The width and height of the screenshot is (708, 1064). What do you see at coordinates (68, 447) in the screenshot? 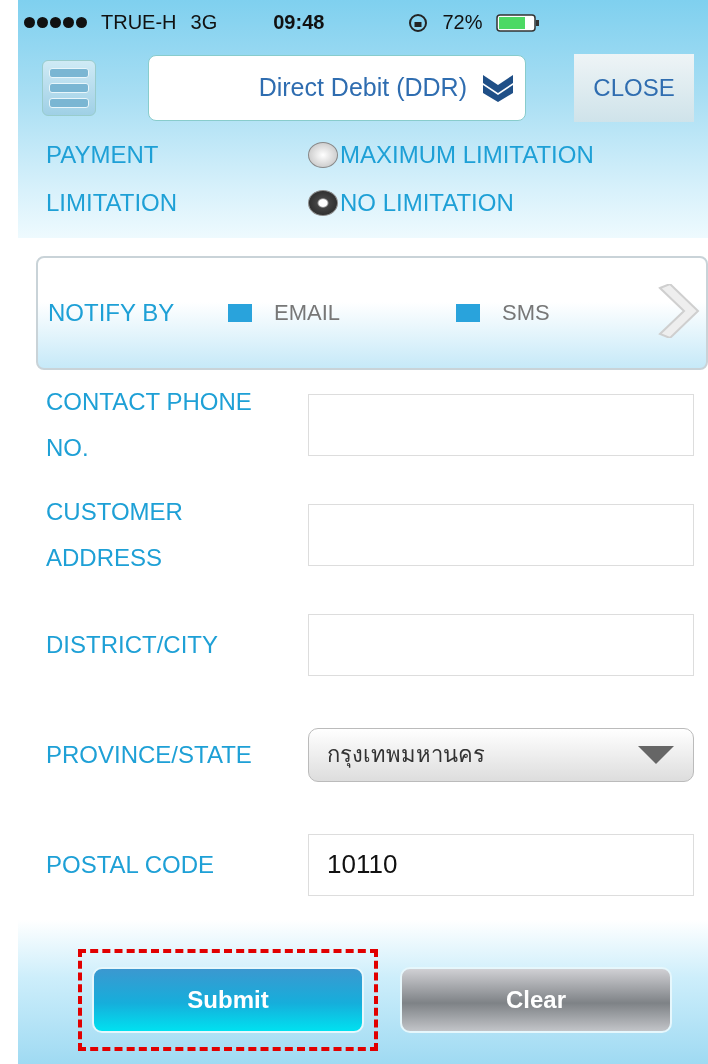
I see `field-label: NO.` at bounding box center [68, 447].